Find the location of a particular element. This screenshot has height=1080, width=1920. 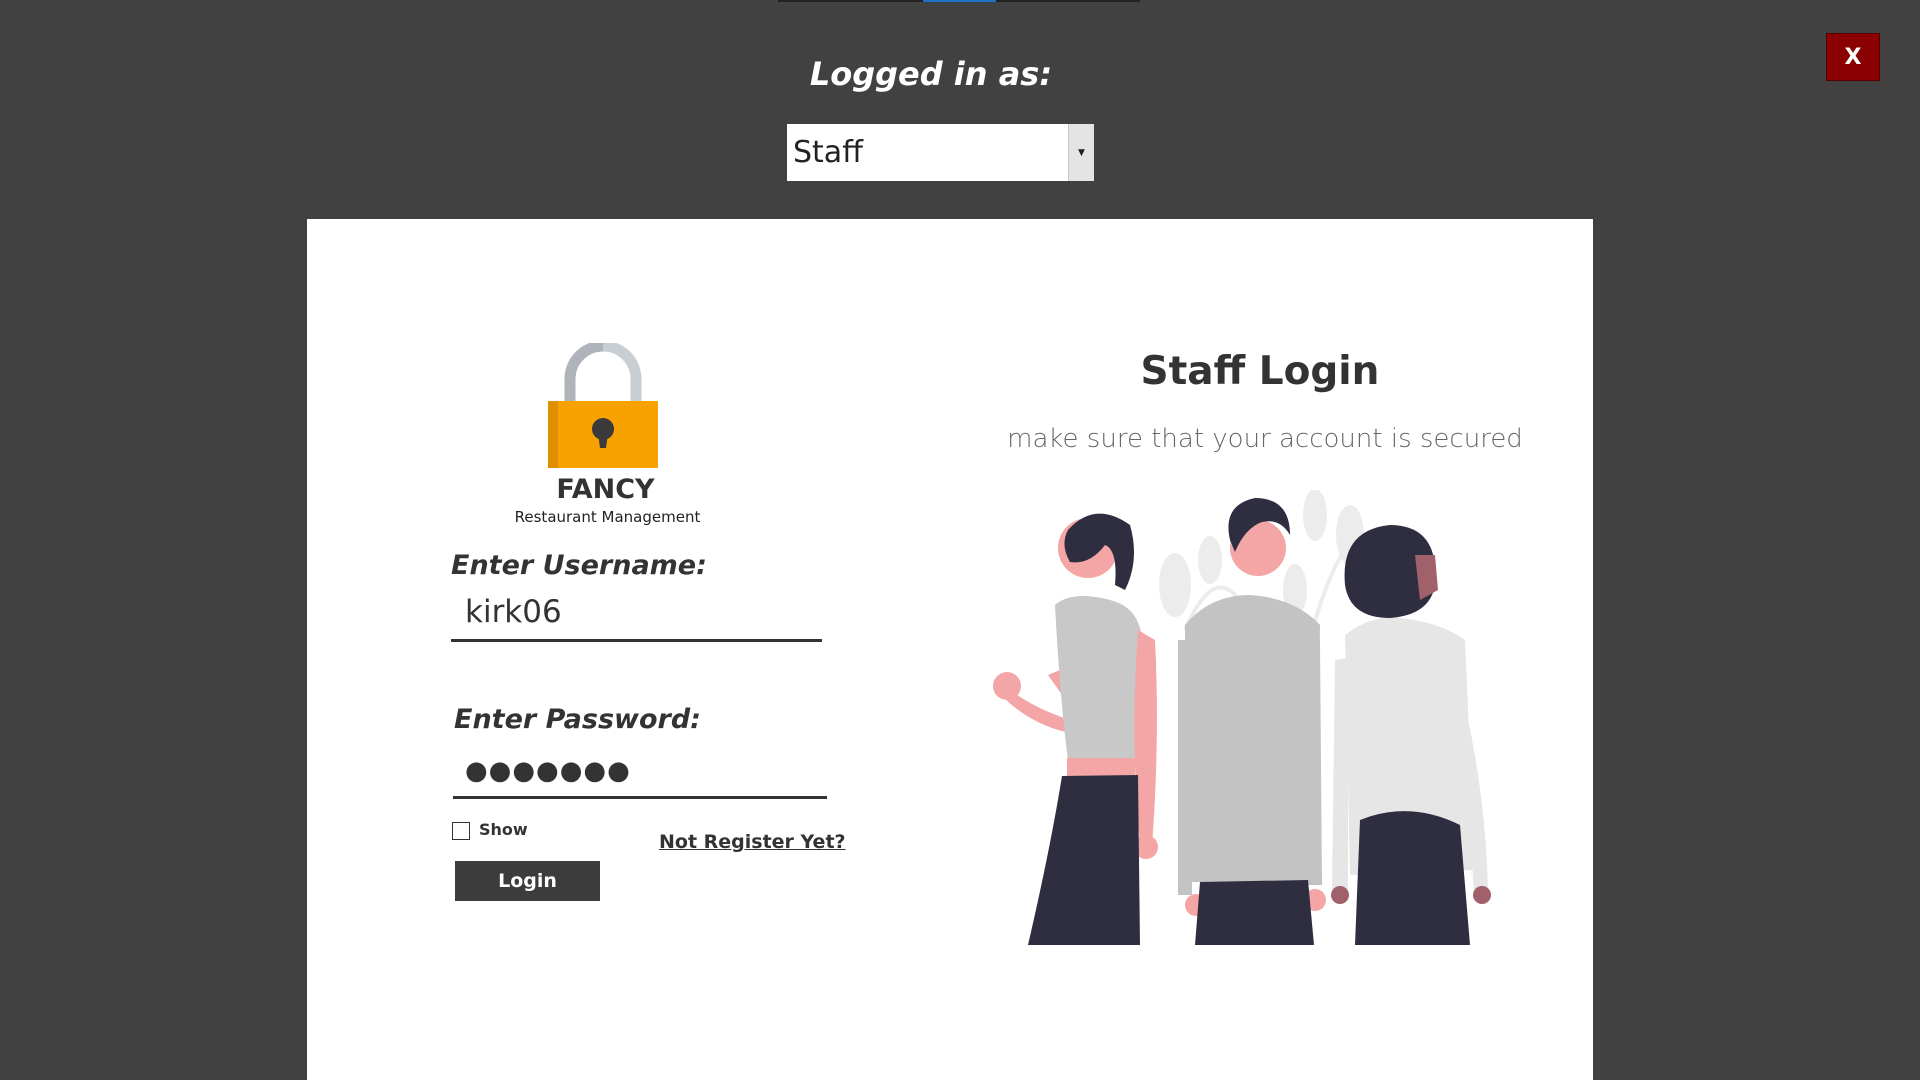

role-select-value: Staff is located at coordinates (828, 152).